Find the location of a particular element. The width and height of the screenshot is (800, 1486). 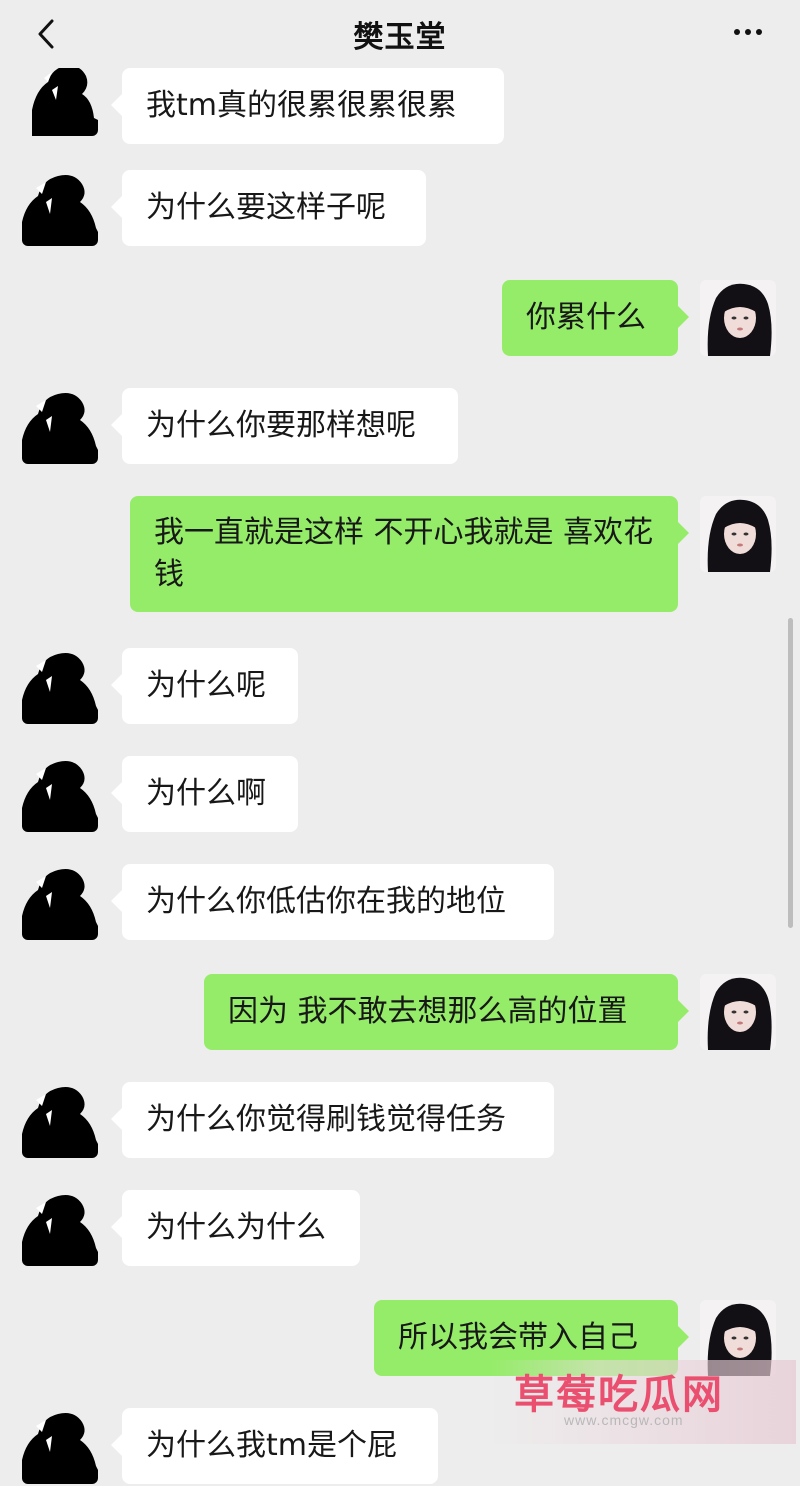

incoming-message-bubble: 为什么为什么 is located at coordinates (235, 1228).